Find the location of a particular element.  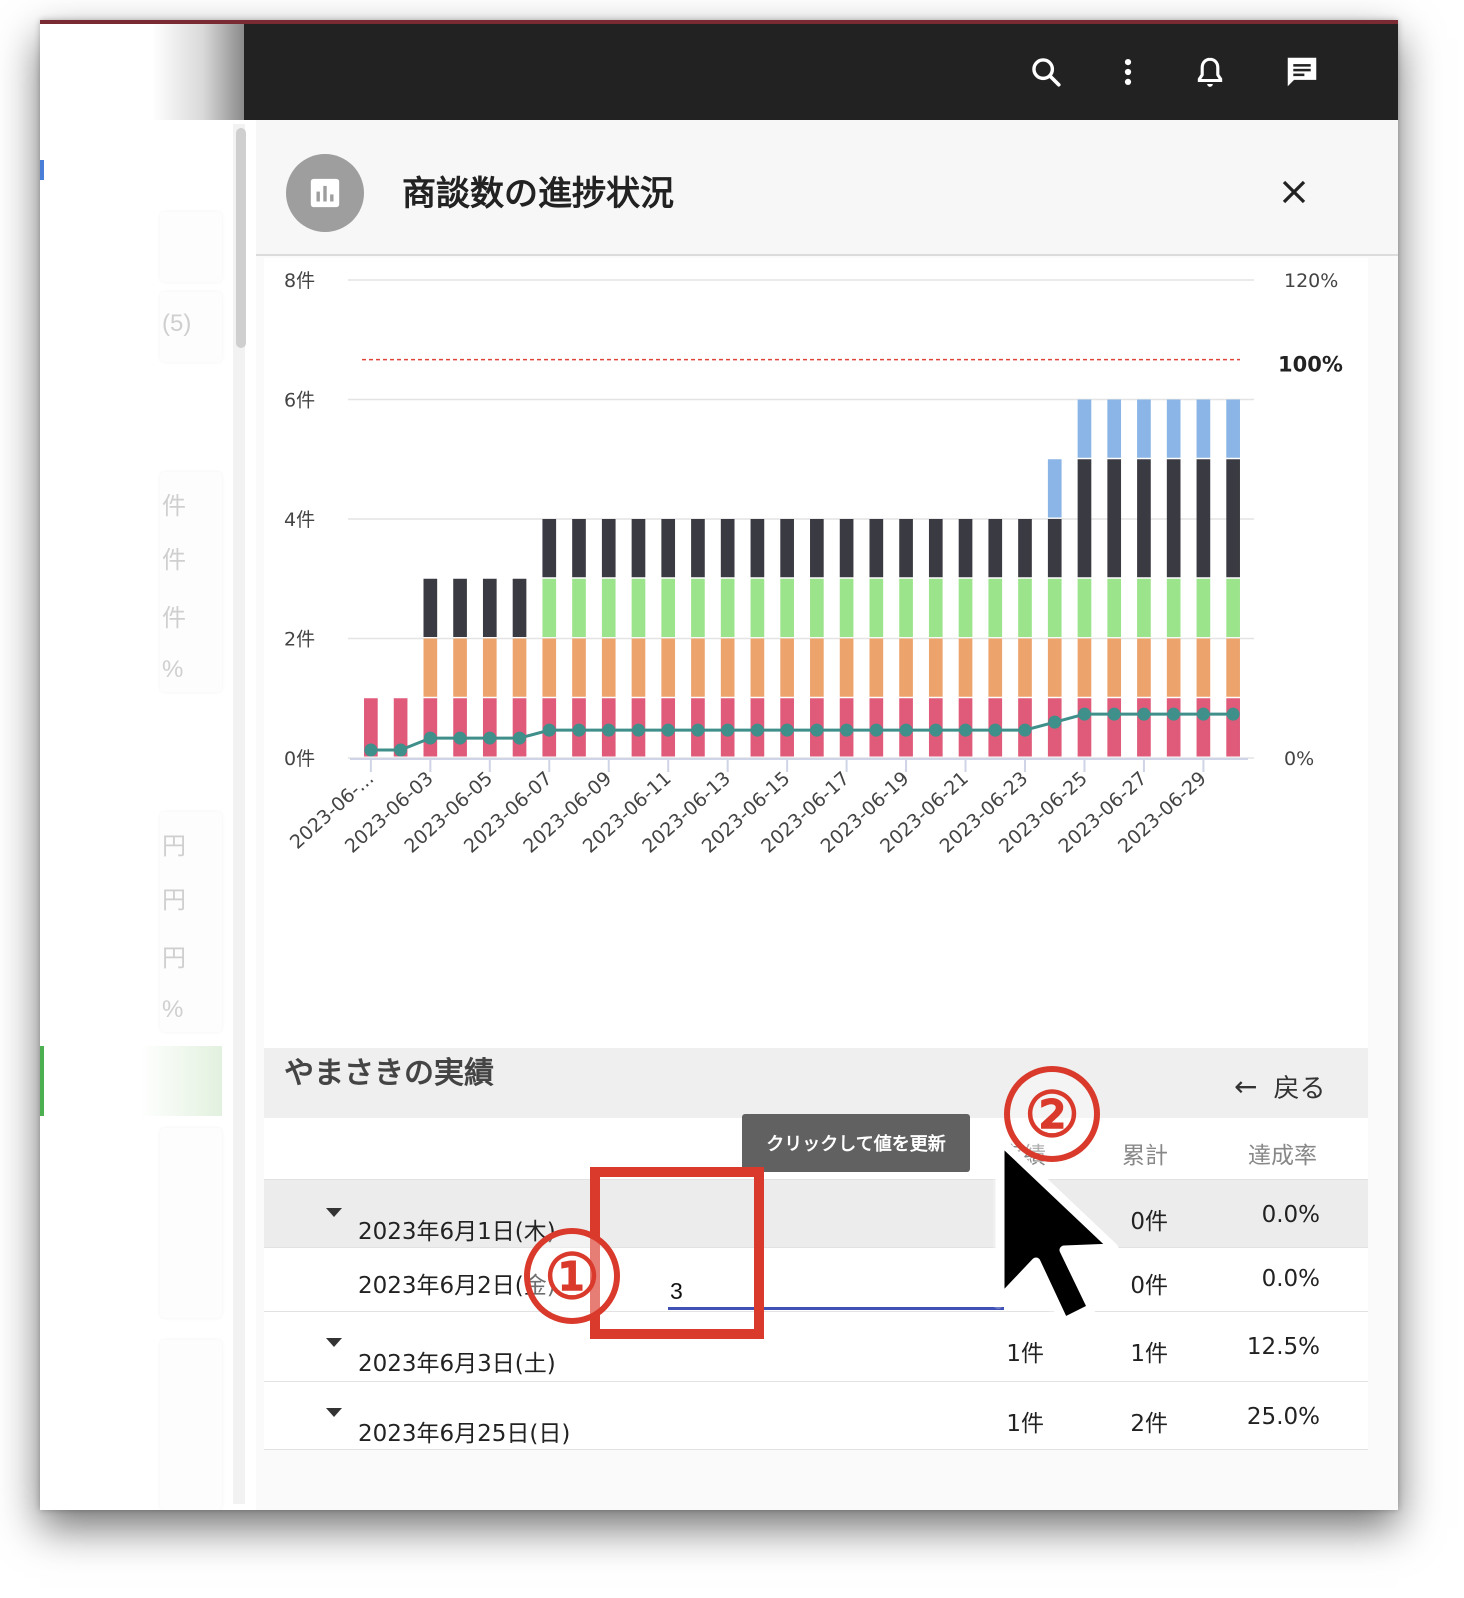

target-line-label: 100% is located at coordinates (1310, 365).